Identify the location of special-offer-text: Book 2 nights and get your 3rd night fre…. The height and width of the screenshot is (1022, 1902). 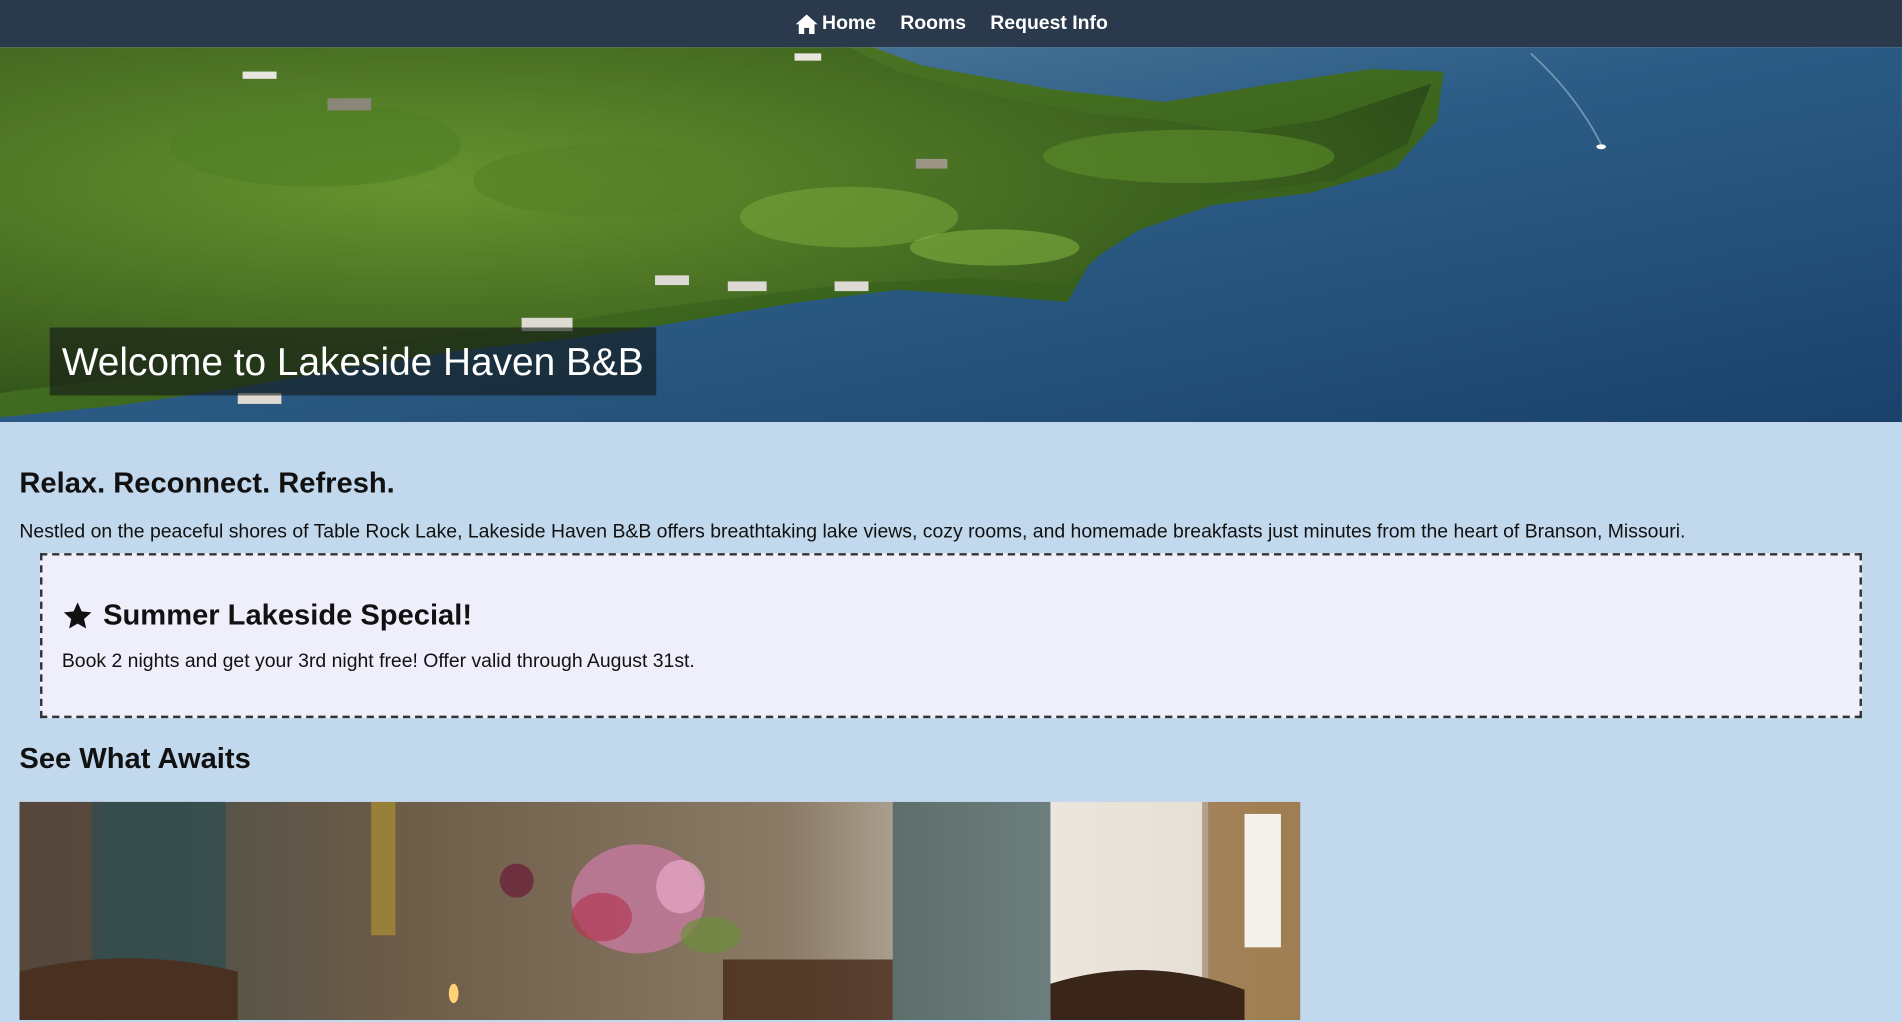
(378, 662).